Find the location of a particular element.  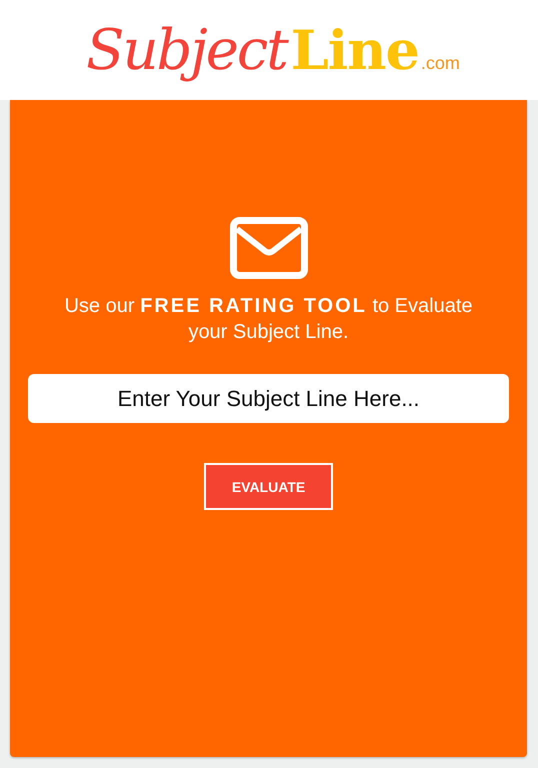

logo-script-text: Subject is located at coordinates (186, 50).